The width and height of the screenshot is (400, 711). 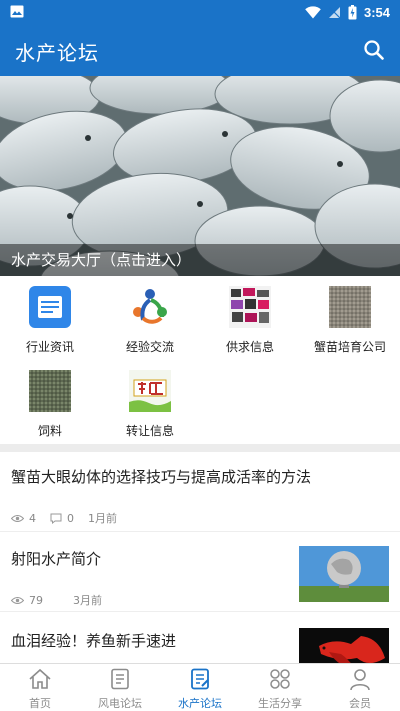 What do you see at coordinates (94, 641) in the screenshot?
I see `article-title: 血泪经验！养鱼新手速进` at bounding box center [94, 641].